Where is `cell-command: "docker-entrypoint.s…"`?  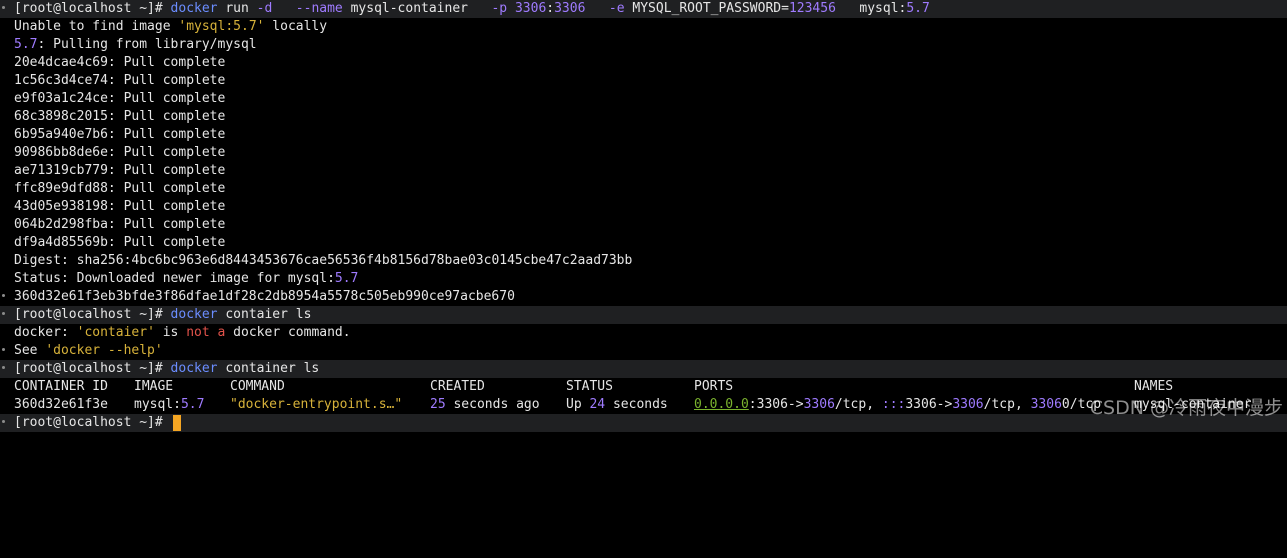 cell-command: "docker-entrypoint.s…" is located at coordinates (316, 404).